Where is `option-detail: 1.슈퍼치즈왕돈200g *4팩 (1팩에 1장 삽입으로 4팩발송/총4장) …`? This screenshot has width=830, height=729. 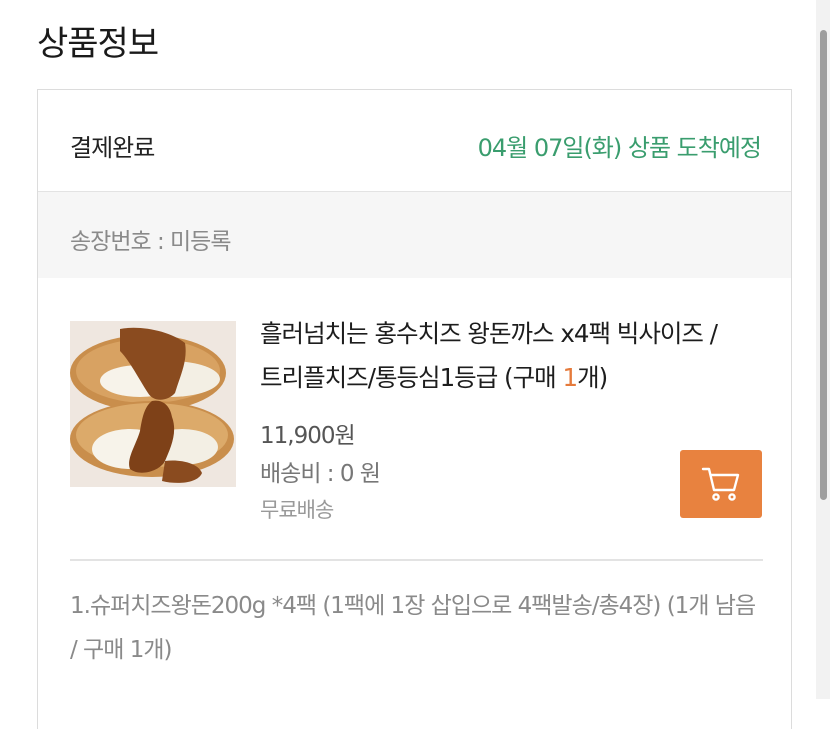
option-detail: 1.슈퍼치즈왕돈200g *4팩 (1팩에 1장 삽입으로 4팩발송/총4장) … is located at coordinates (413, 628).